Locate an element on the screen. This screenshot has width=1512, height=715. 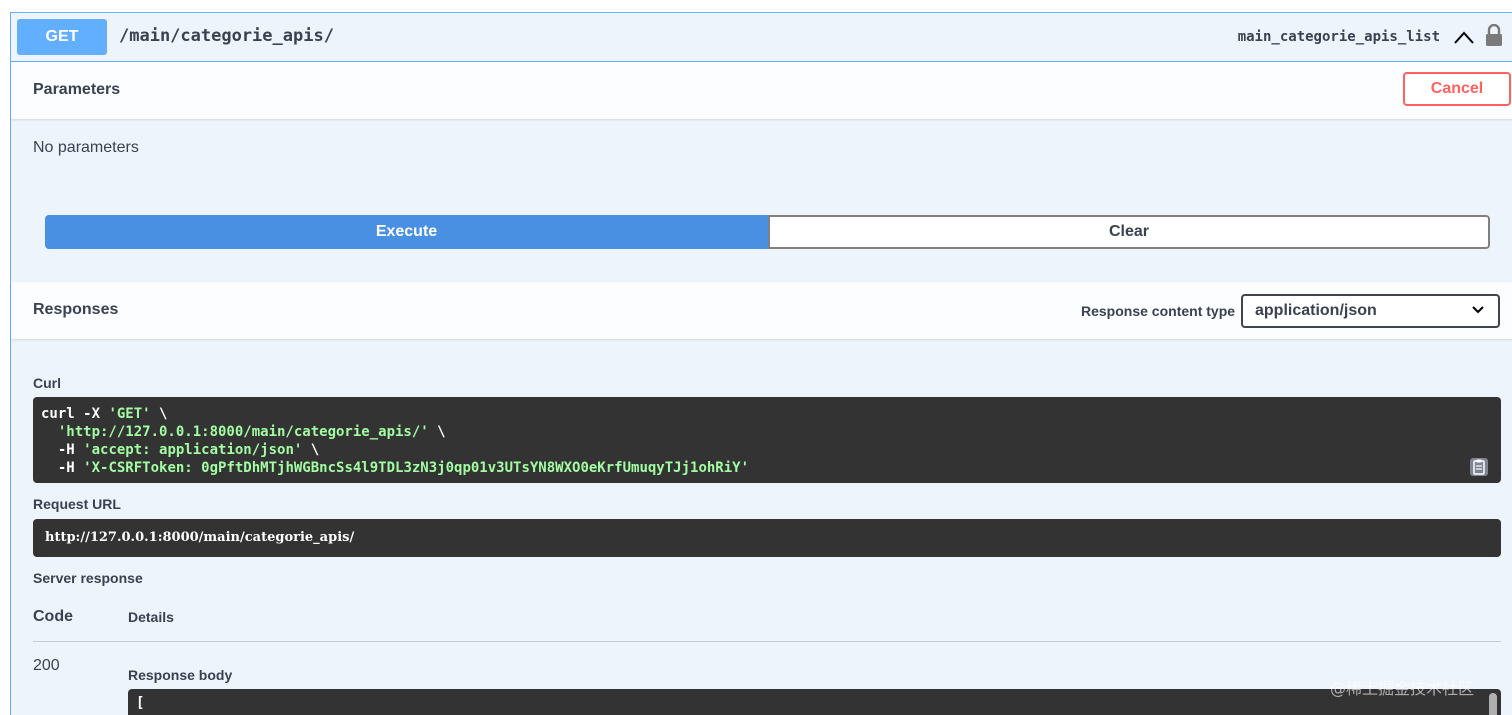
curl-line4-prefix: -H is located at coordinates (62, 468).